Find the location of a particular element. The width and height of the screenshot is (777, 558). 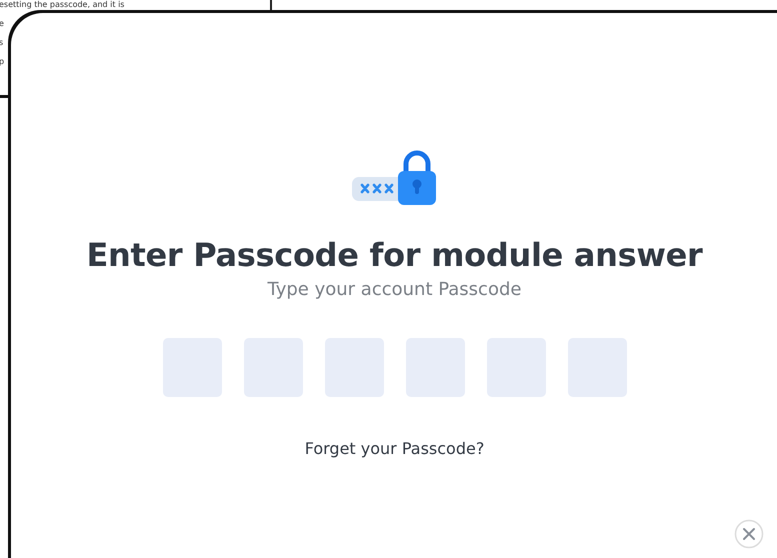

close-icon is located at coordinates (749, 534).